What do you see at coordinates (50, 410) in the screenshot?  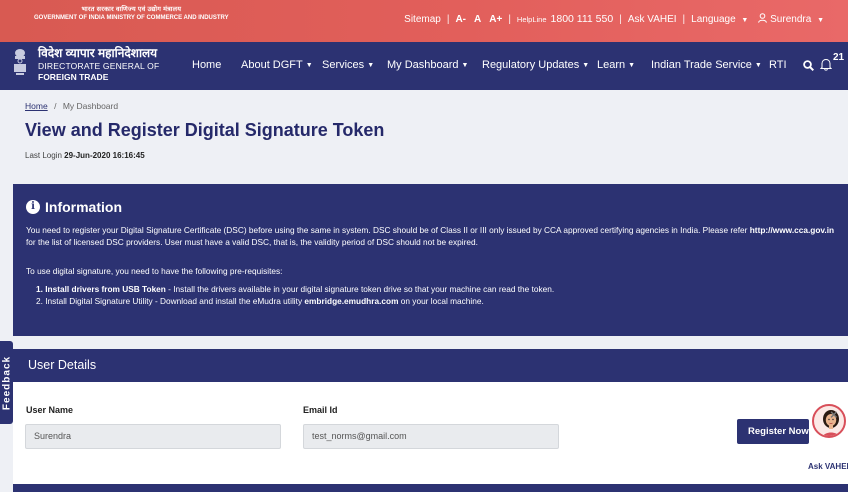 I see `username-label: User Name` at bounding box center [50, 410].